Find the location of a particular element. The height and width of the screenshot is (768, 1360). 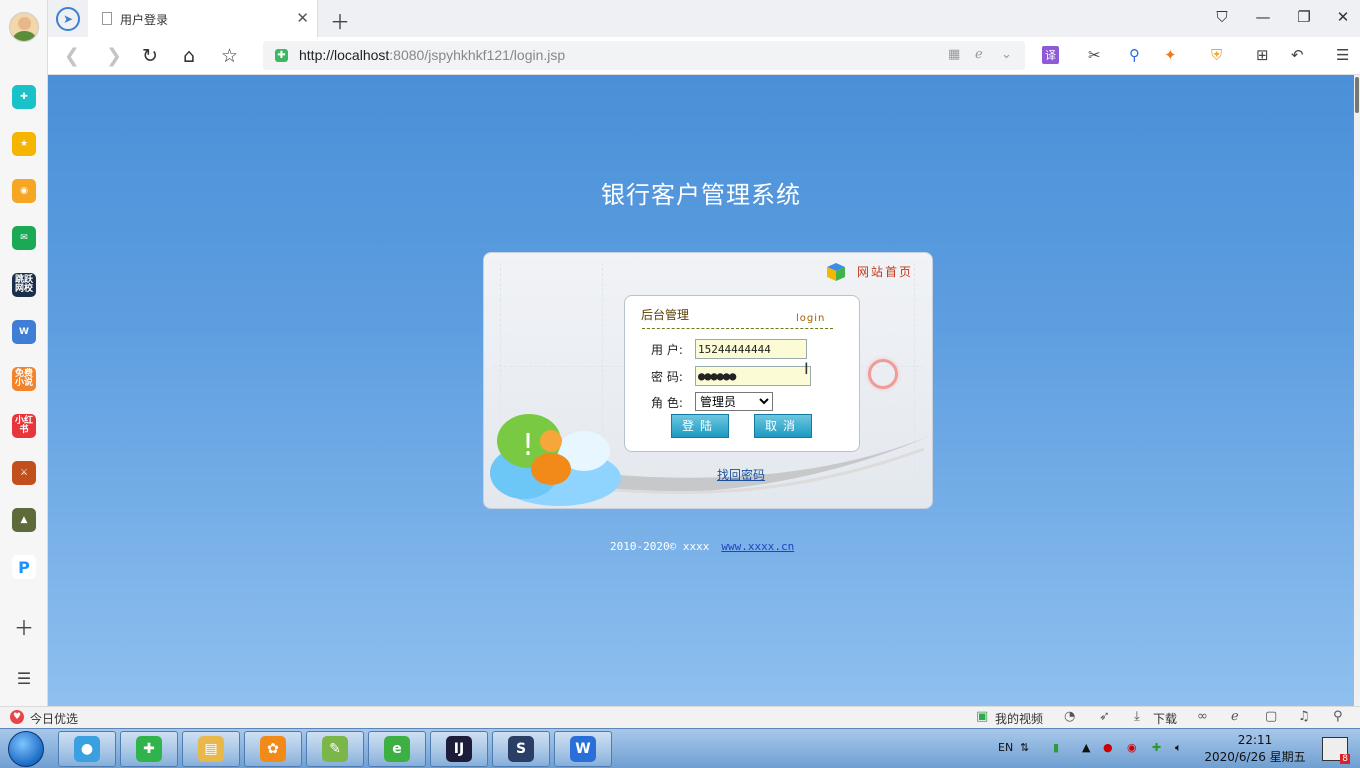

undo-icon: ↶ is located at coordinates (1297, 55).